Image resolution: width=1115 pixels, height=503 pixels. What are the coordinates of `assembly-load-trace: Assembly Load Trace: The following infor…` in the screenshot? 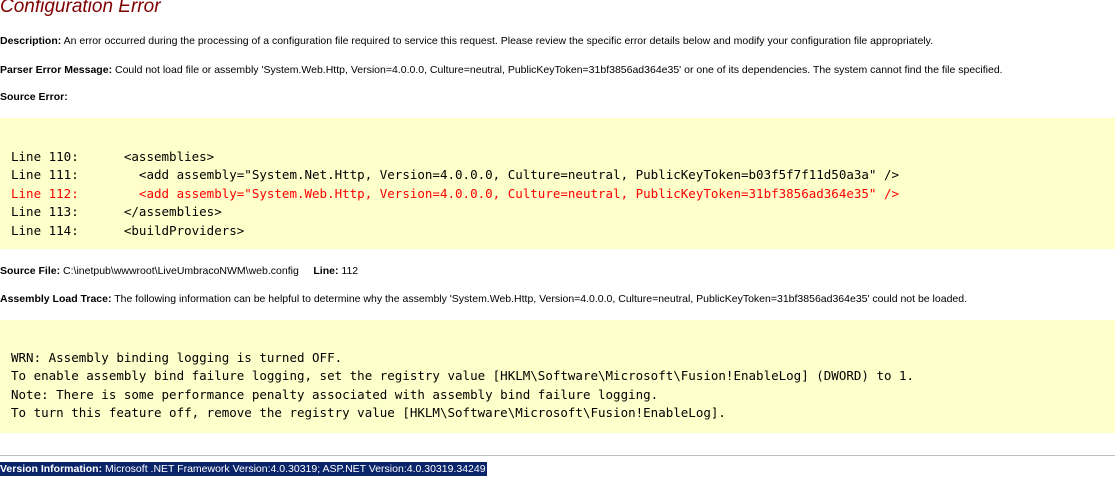 It's located at (483, 299).